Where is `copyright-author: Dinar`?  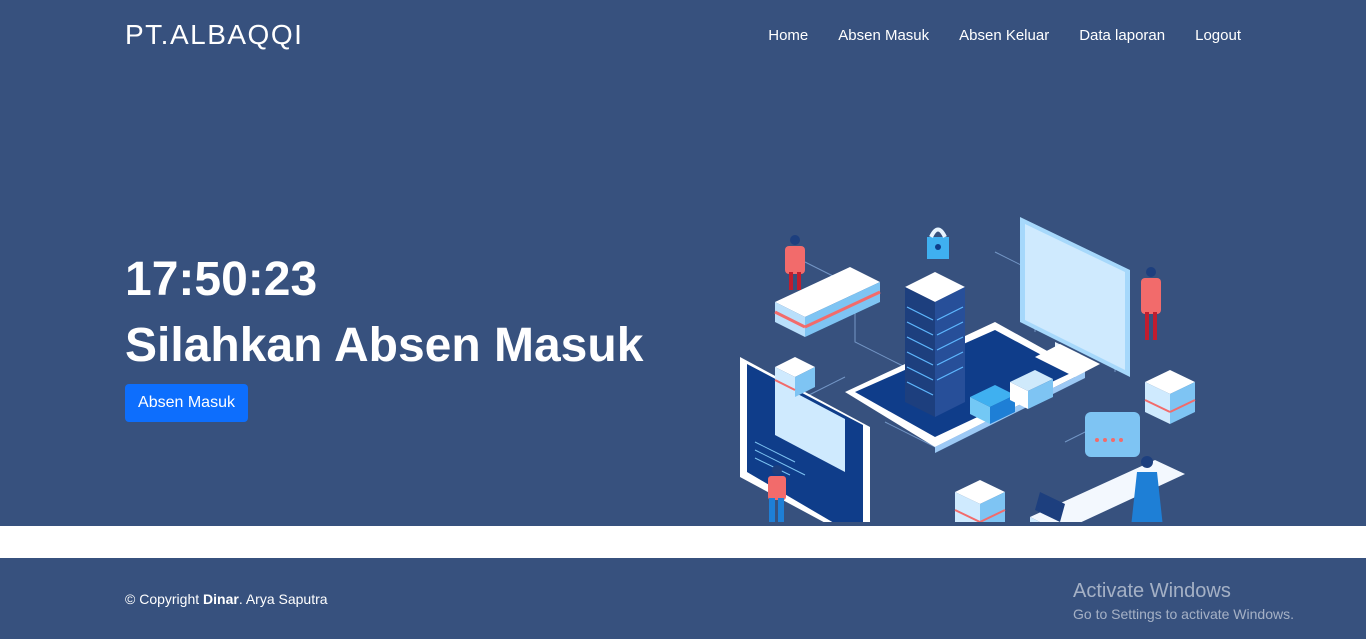 copyright-author: Dinar is located at coordinates (221, 599).